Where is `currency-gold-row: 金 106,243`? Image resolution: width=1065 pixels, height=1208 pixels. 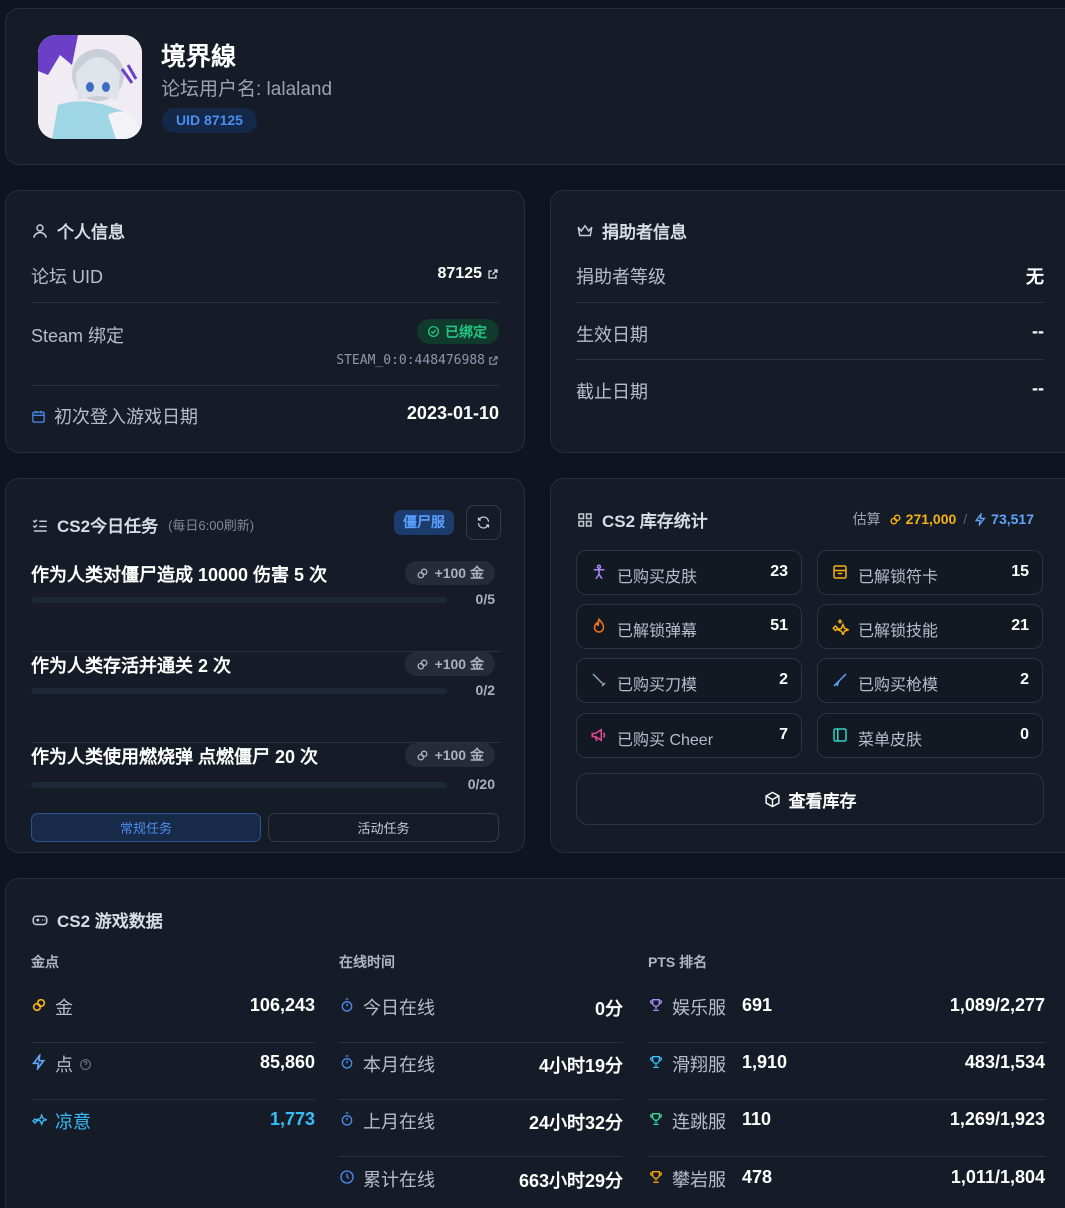
currency-gold-row: 金 106,243 is located at coordinates (173, 1014).